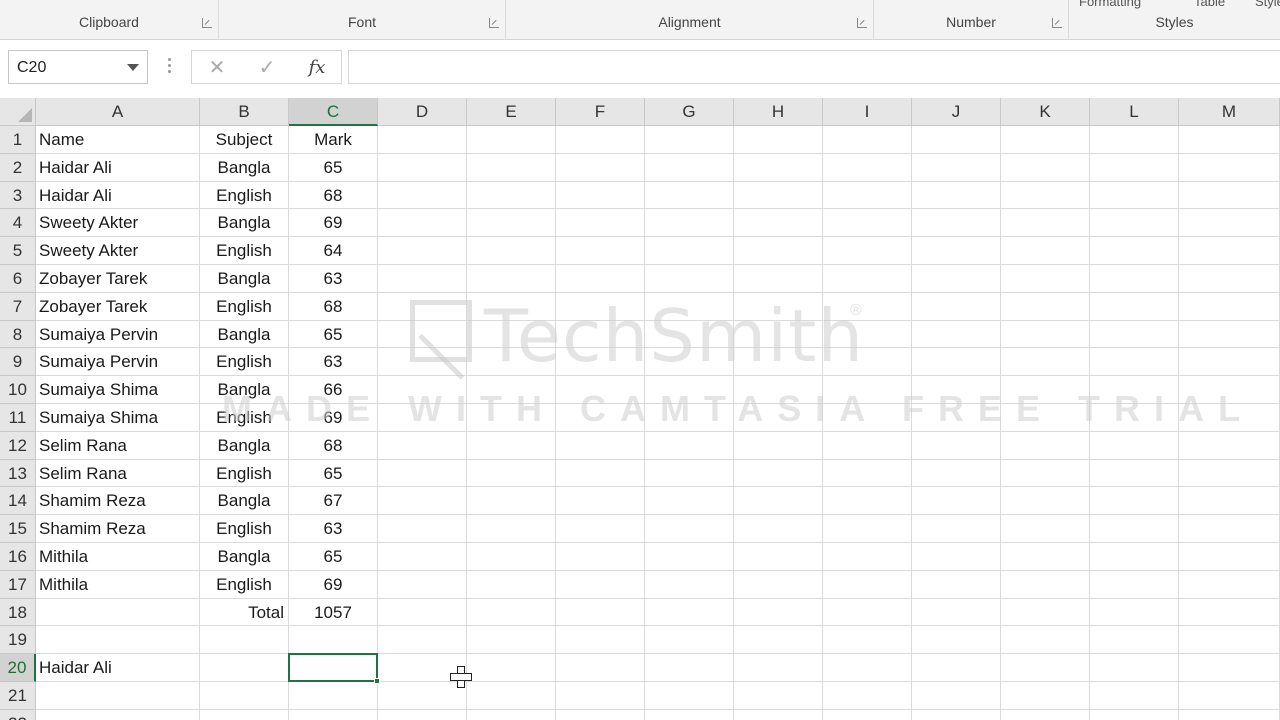 This screenshot has width=1280, height=720. I want to click on cell-b18: Total, so click(244, 612).